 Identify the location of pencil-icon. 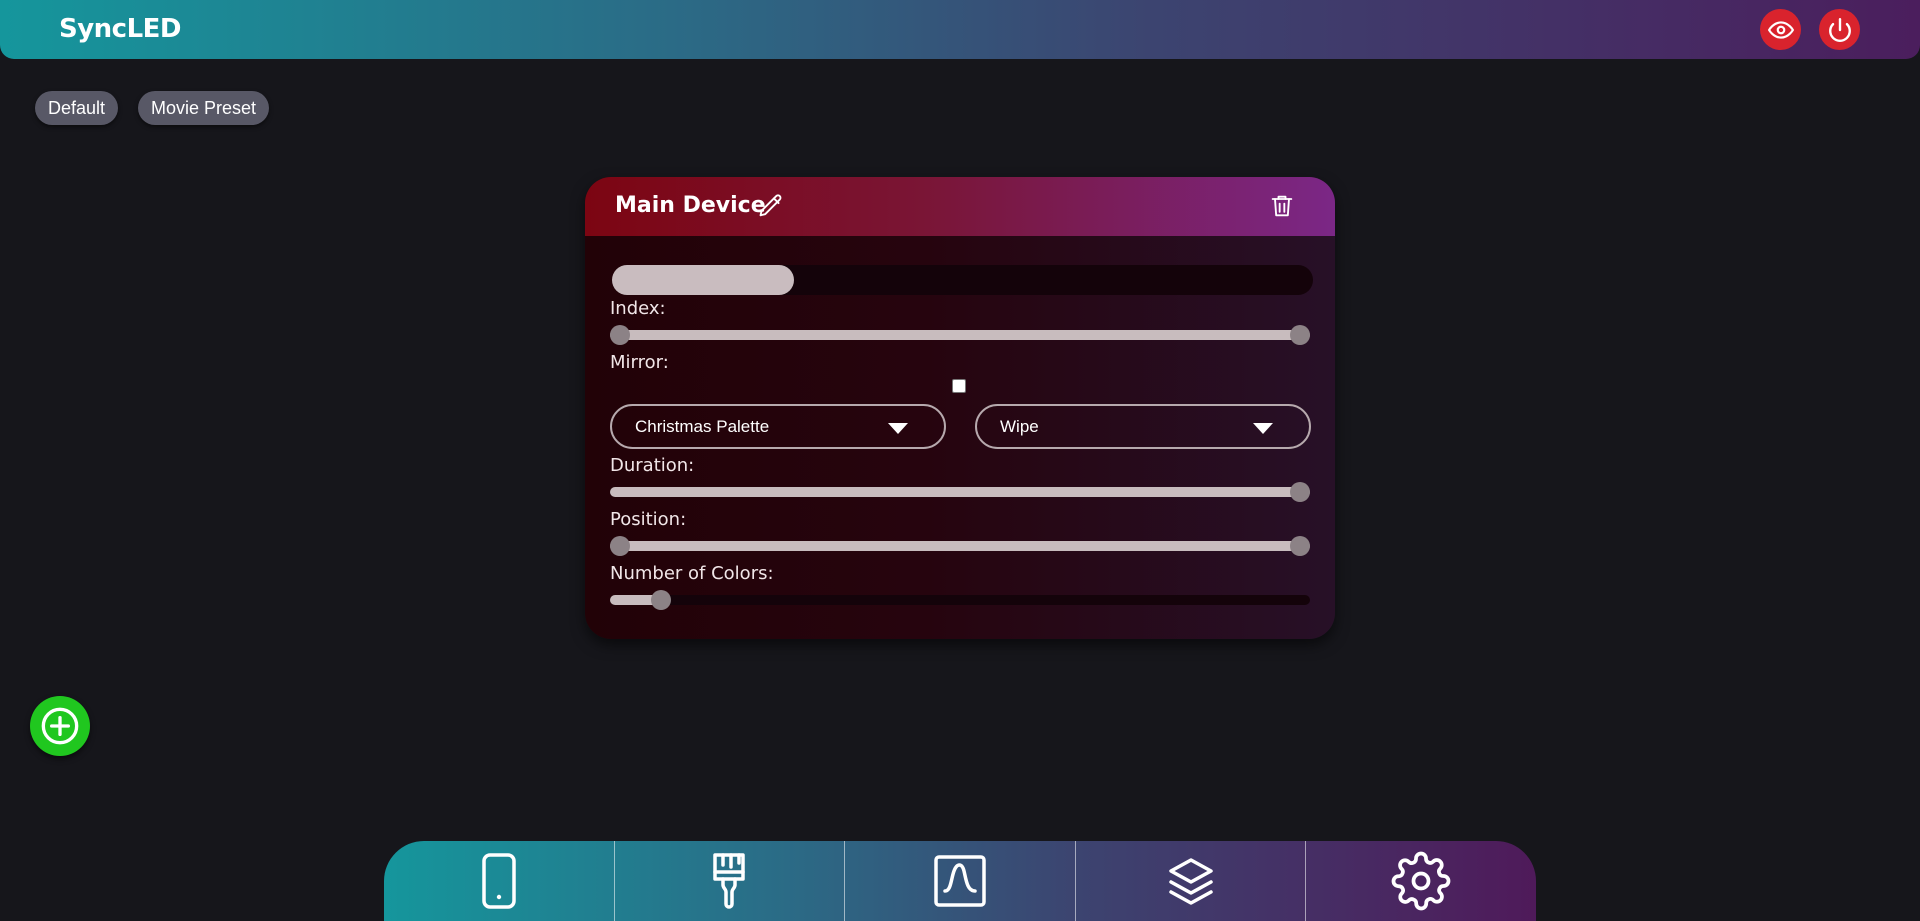
(771, 206).